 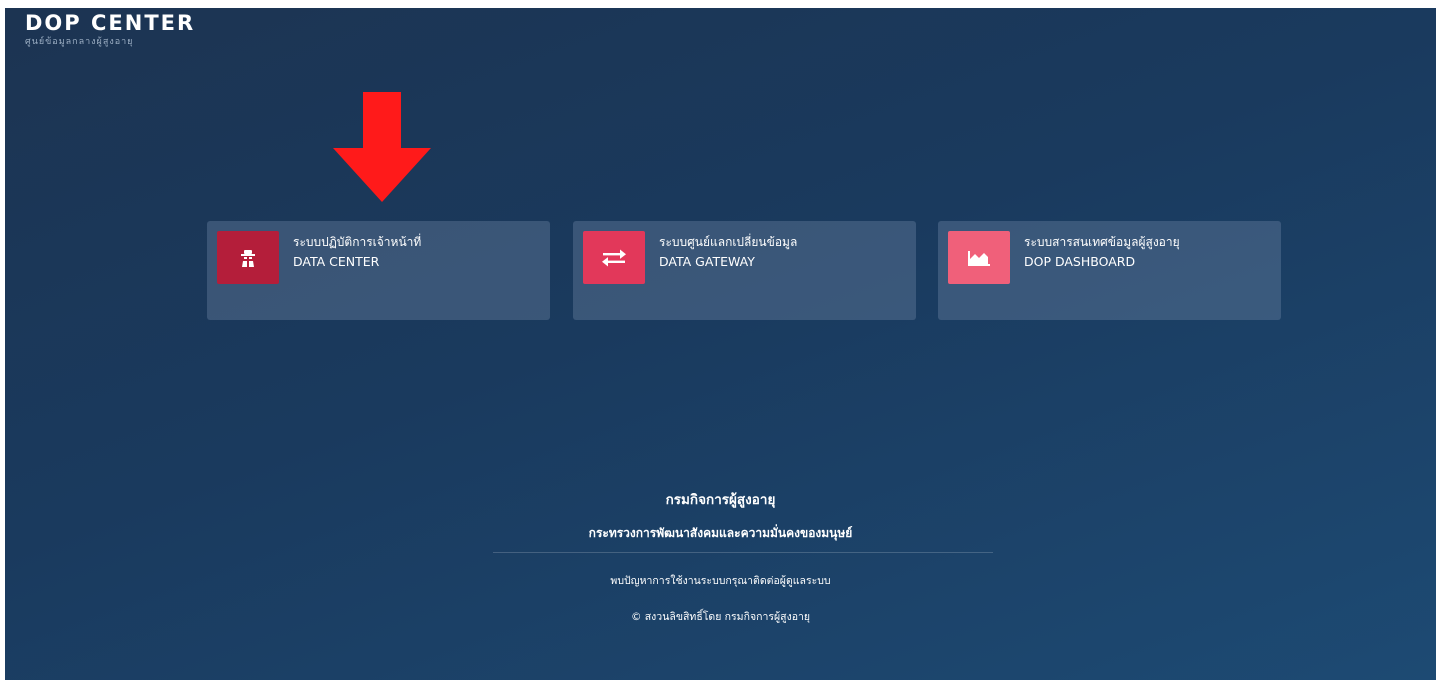 I want to click on card-title-en: DATA CENTER, so click(x=336, y=261).